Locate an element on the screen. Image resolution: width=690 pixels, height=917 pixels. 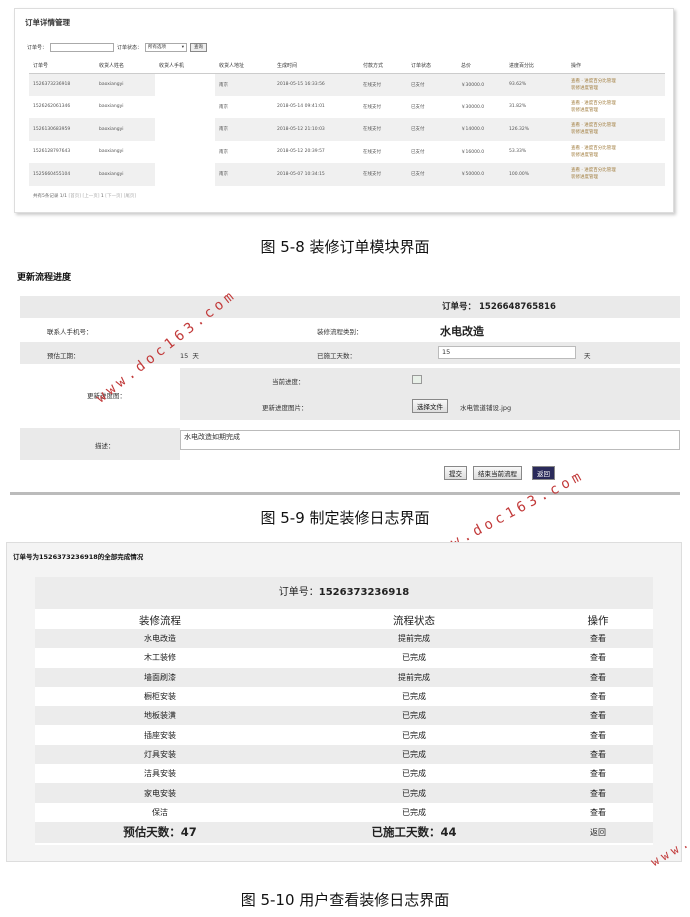
choose-file-button: 选择文件 is located at coordinates (430, 406).